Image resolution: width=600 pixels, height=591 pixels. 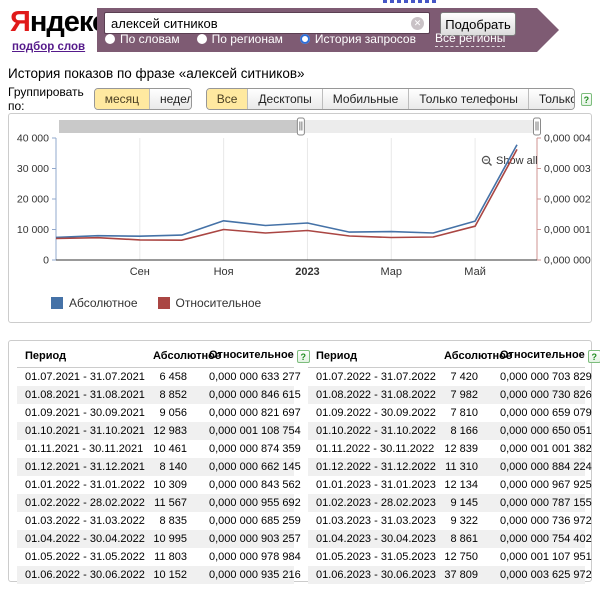 What do you see at coordinates (464, 413) in the screenshot?
I see `absolute-cell: 7 810` at bounding box center [464, 413].